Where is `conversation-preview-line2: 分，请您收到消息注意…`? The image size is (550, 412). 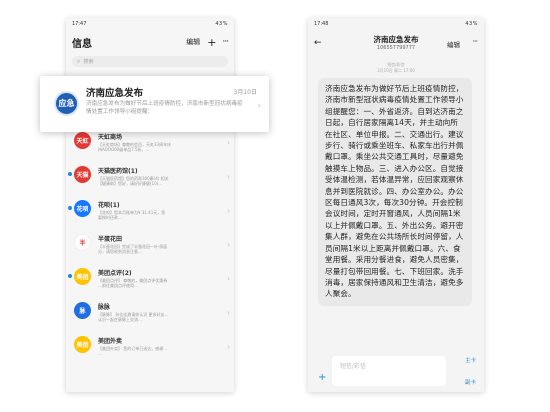
conversation-preview-line2: 分，请您收到消息注意… is located at coordinates (120, 252).